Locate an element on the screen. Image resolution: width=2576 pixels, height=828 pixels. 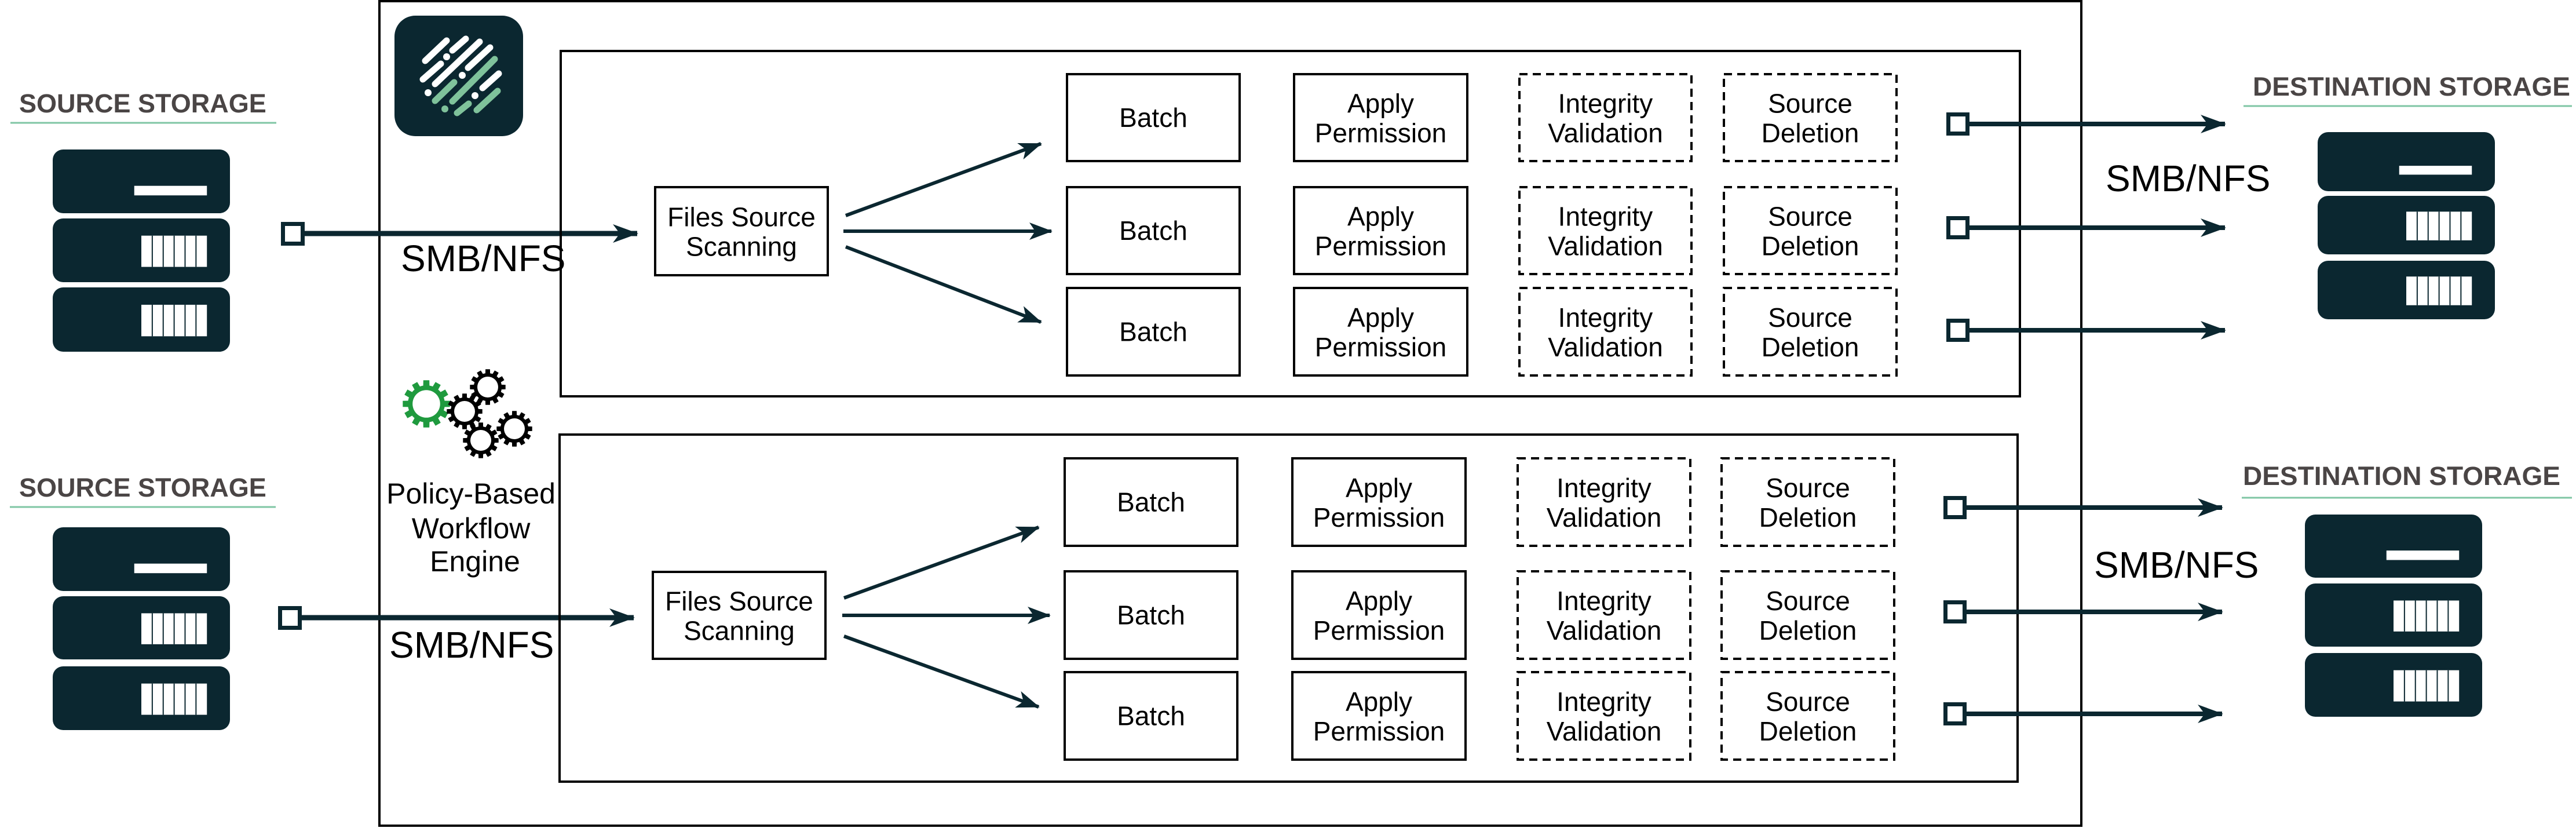
logo-background is located at coordinates (458, 76).